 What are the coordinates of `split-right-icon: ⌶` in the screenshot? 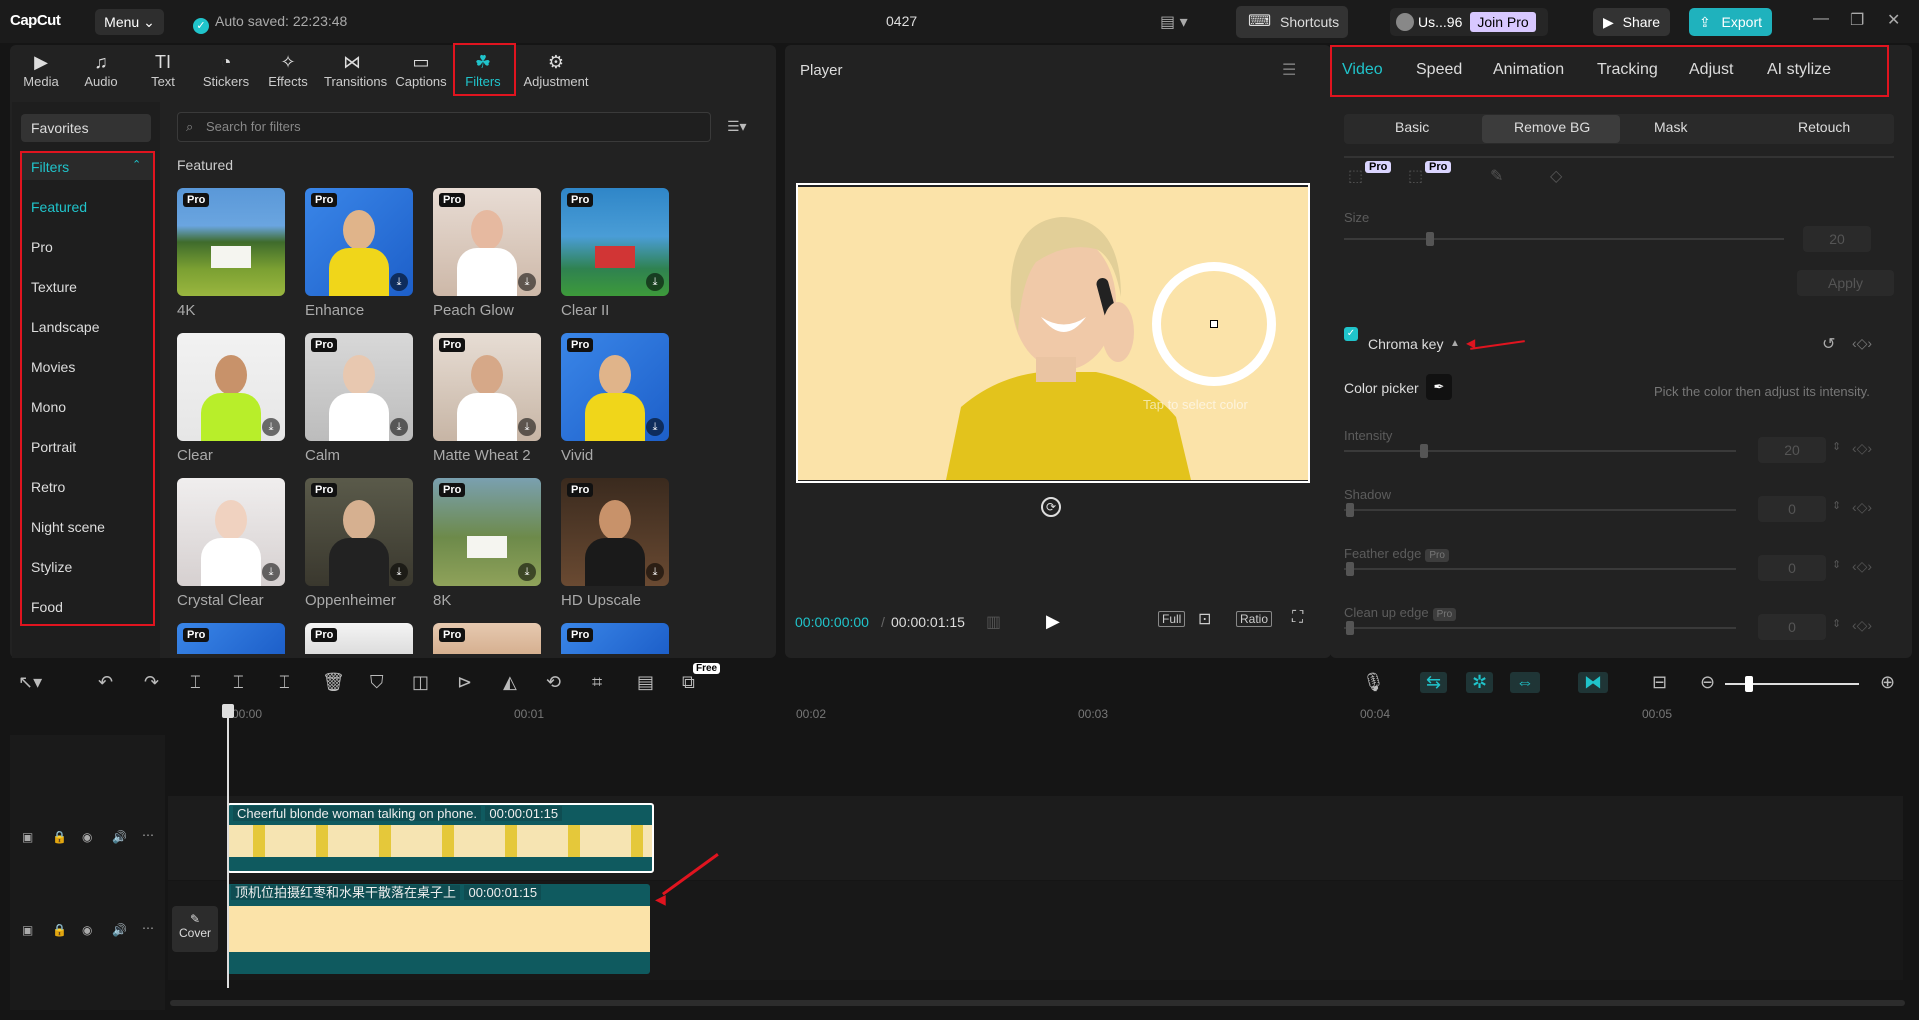 It's located at (284, 682).